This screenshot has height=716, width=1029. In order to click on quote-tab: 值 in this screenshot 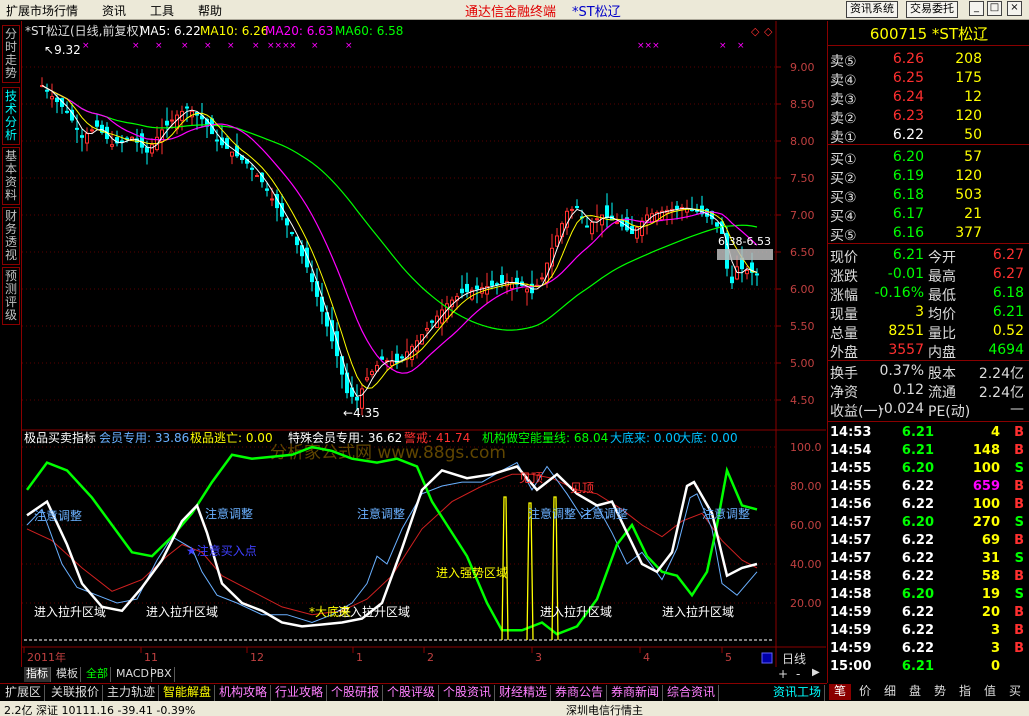, I will do `click(990, 692)`.